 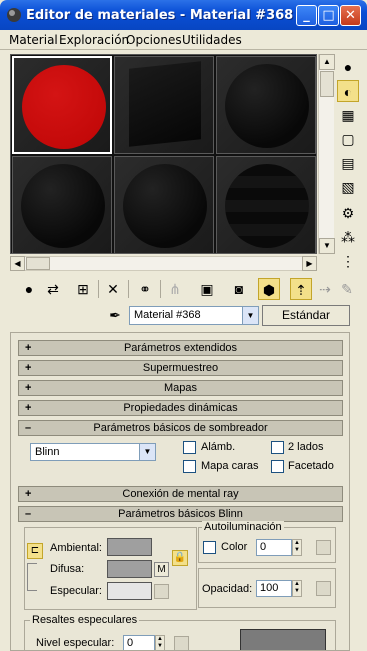 What do you see at coordinates (180, 514) in the screenshot?
I see `rollout-blinn-basic: – Parámetros básicos Blinn` at bounding box center [180, 514].